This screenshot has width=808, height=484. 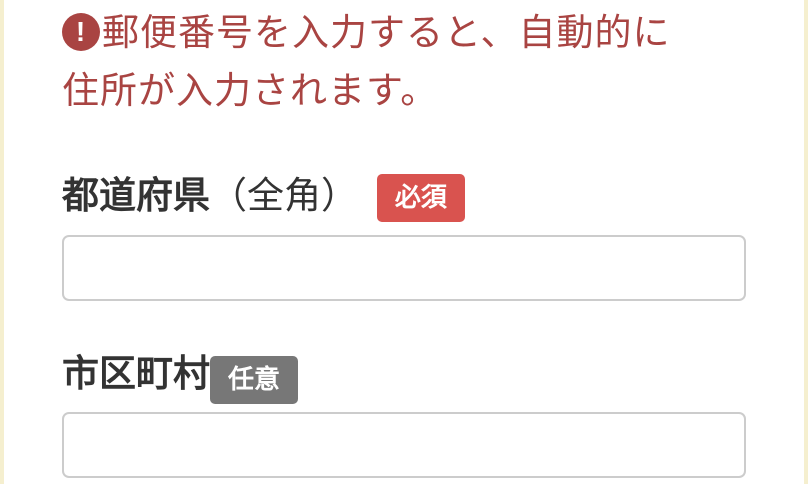 What do you see at coordinates (136, 195) in the screenshot?
I see `prefecture-label-text: 都道府県` at bounding box center [136, 195].